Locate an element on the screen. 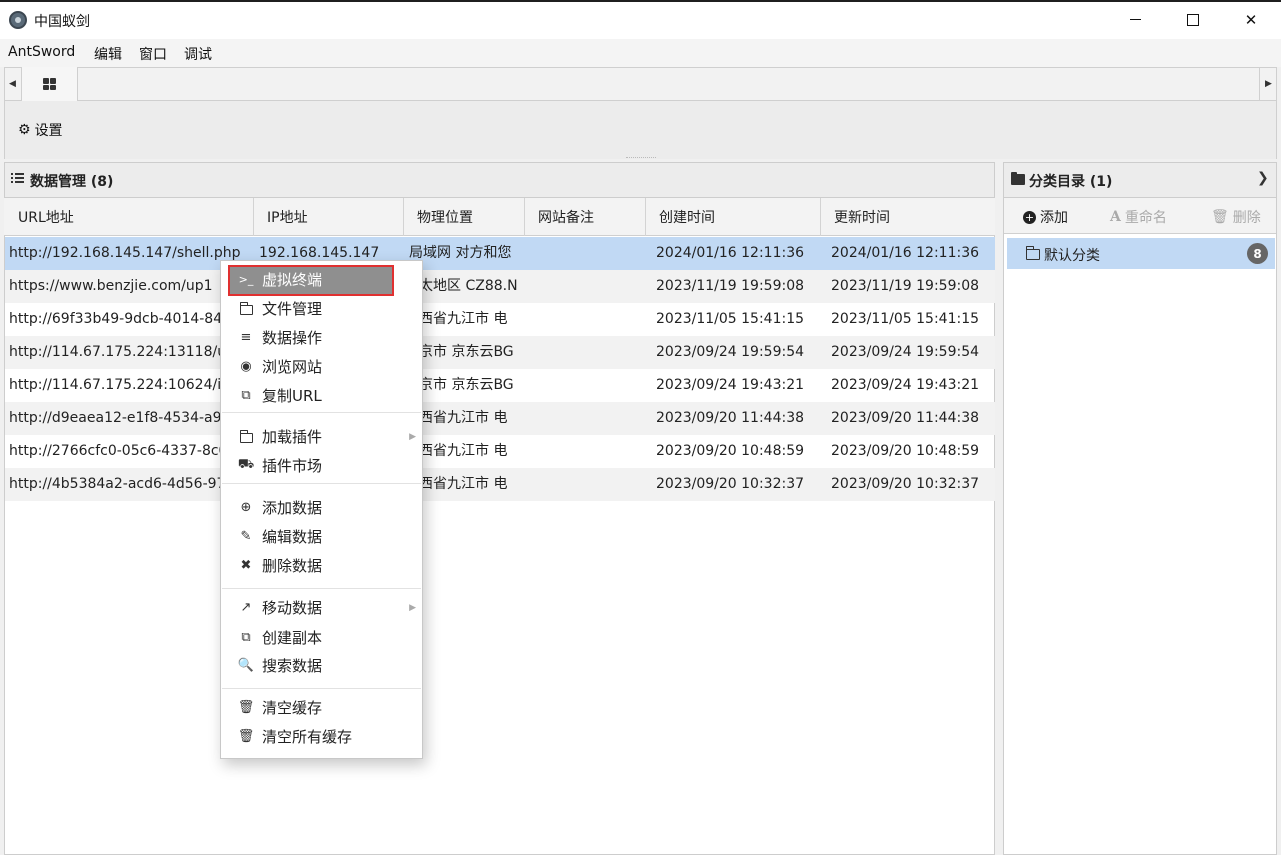 Image resolution: width=1281 pixels, height=855 pixels. add-category-label: 添加 is located at coordinates (1054, 218).